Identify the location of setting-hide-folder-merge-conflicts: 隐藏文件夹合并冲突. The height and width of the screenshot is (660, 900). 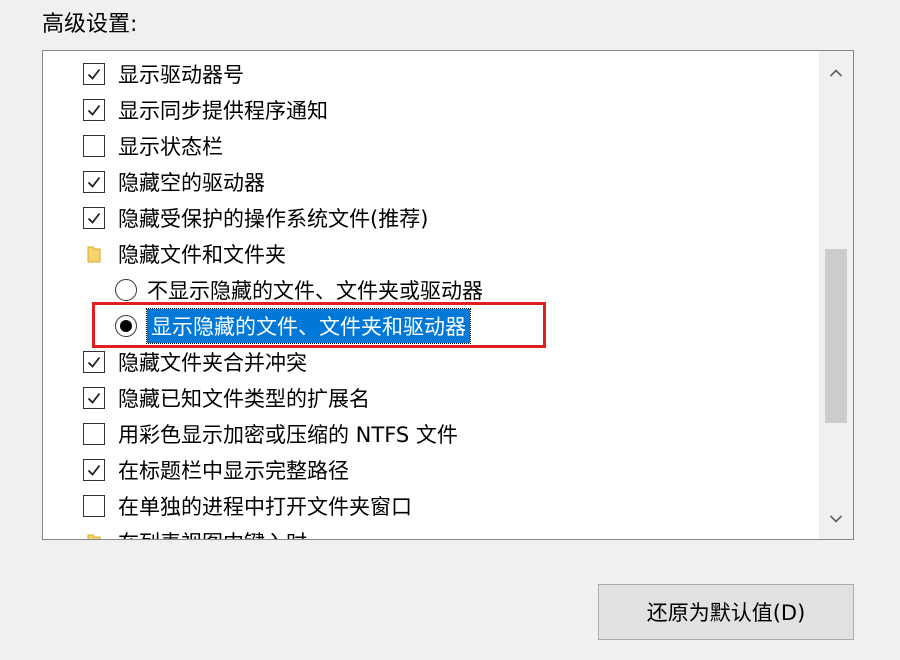
(195, 362).